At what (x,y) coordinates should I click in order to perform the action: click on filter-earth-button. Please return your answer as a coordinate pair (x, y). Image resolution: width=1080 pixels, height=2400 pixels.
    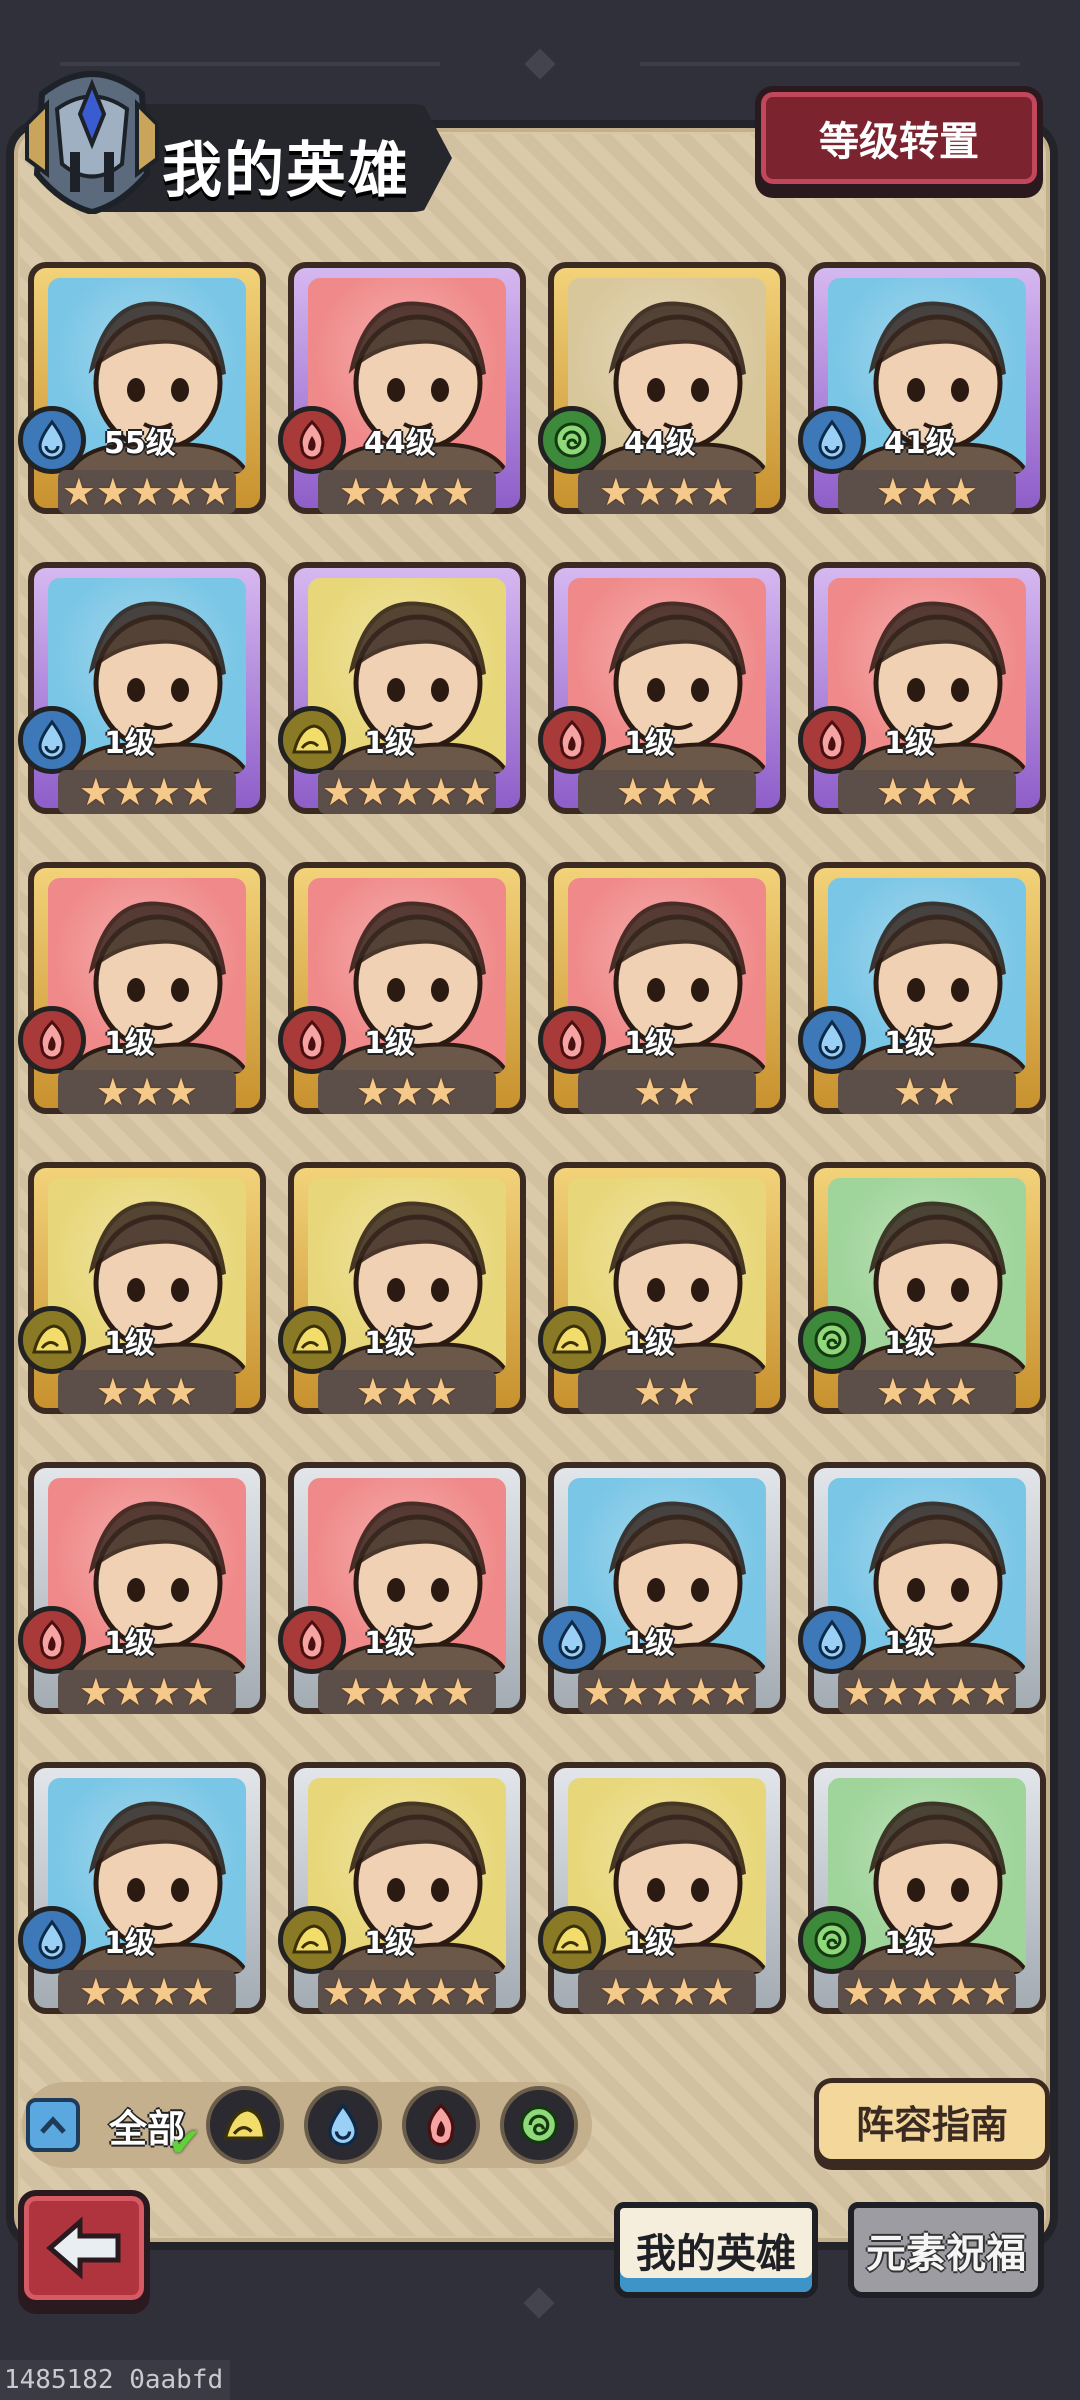
    Looking at the image, I should click on (245, 2125).